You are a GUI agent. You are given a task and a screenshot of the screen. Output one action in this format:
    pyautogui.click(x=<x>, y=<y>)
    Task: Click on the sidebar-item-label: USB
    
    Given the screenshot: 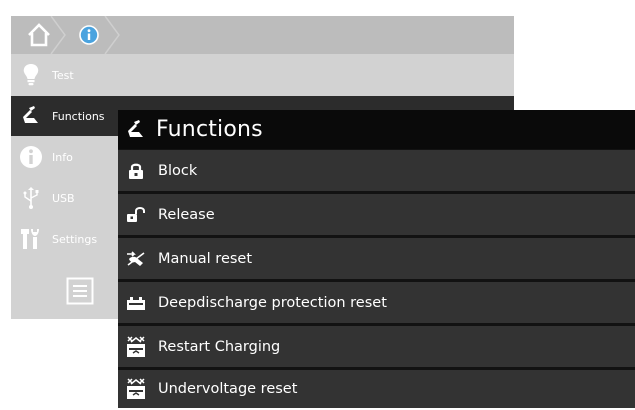 What is the action you would take?
    pyautogui.click(x=63, y=198)
    